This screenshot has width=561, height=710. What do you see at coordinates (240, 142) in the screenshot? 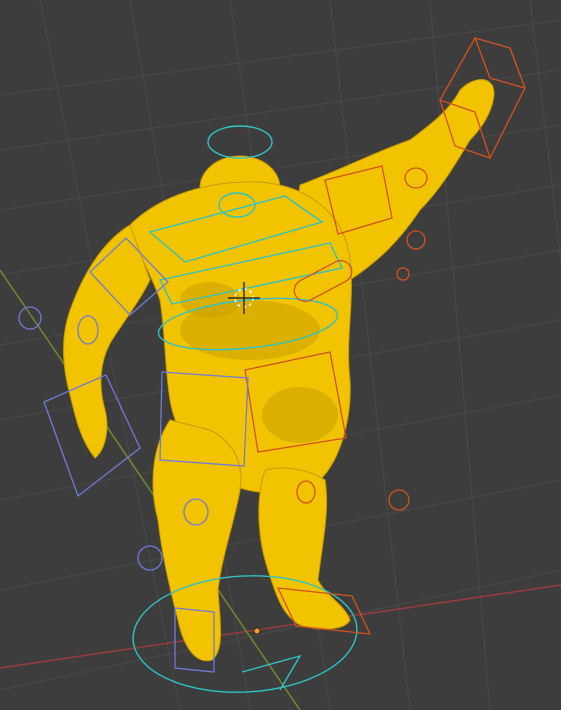
I see `head-control-ring` at bounding box center [240, 142].